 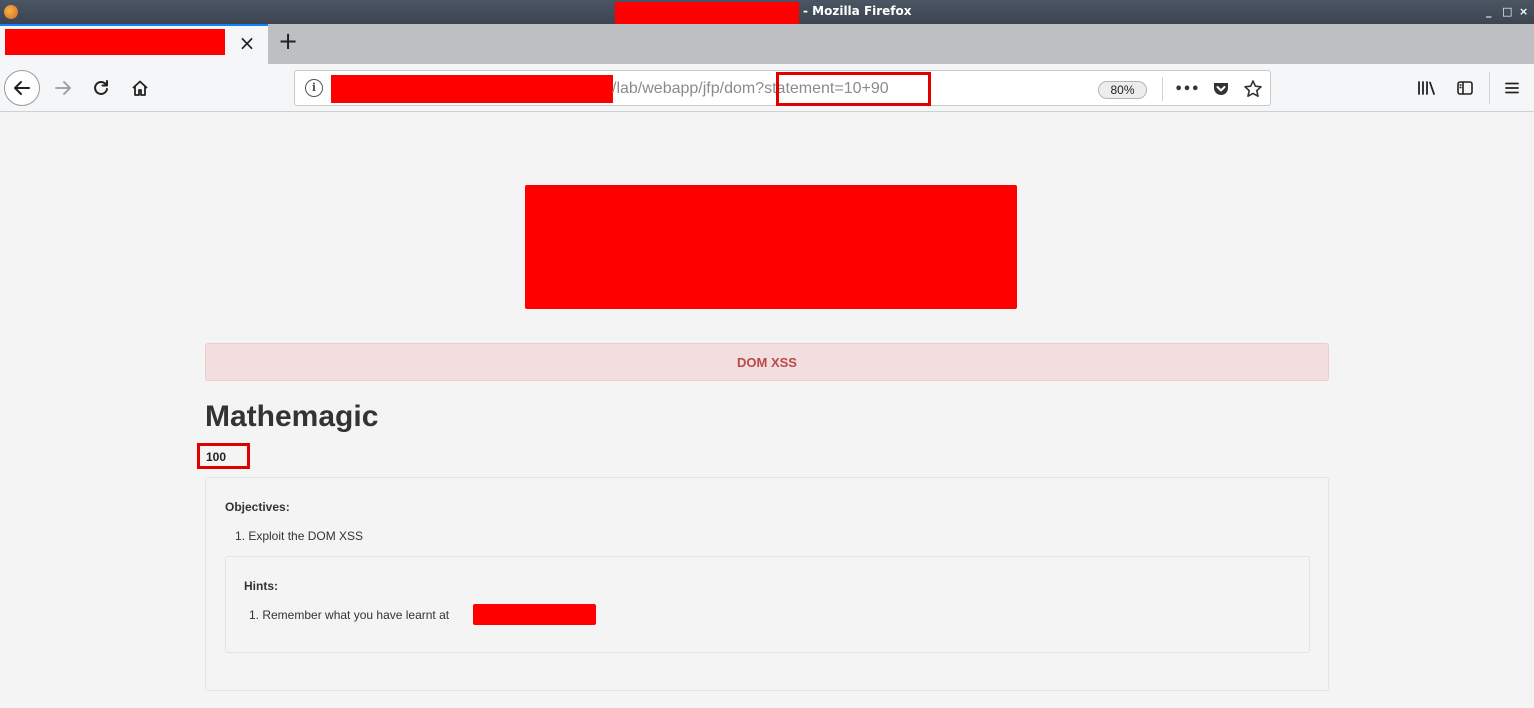 What do you see at coordinates (767, 44) in the screenshot?
I see `tab-strip: × +` at bounding box center [767, 44].